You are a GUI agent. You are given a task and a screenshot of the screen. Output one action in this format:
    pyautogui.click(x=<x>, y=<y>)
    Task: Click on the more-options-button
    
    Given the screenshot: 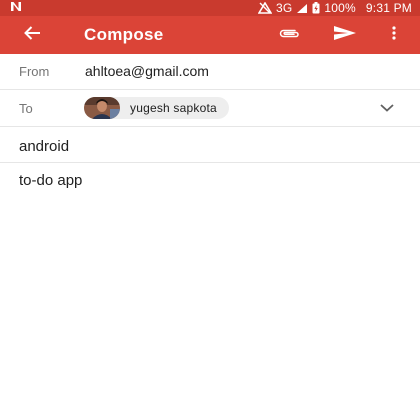 What is the action you would take?
    pyautogui.click(x=394, y=35)
    